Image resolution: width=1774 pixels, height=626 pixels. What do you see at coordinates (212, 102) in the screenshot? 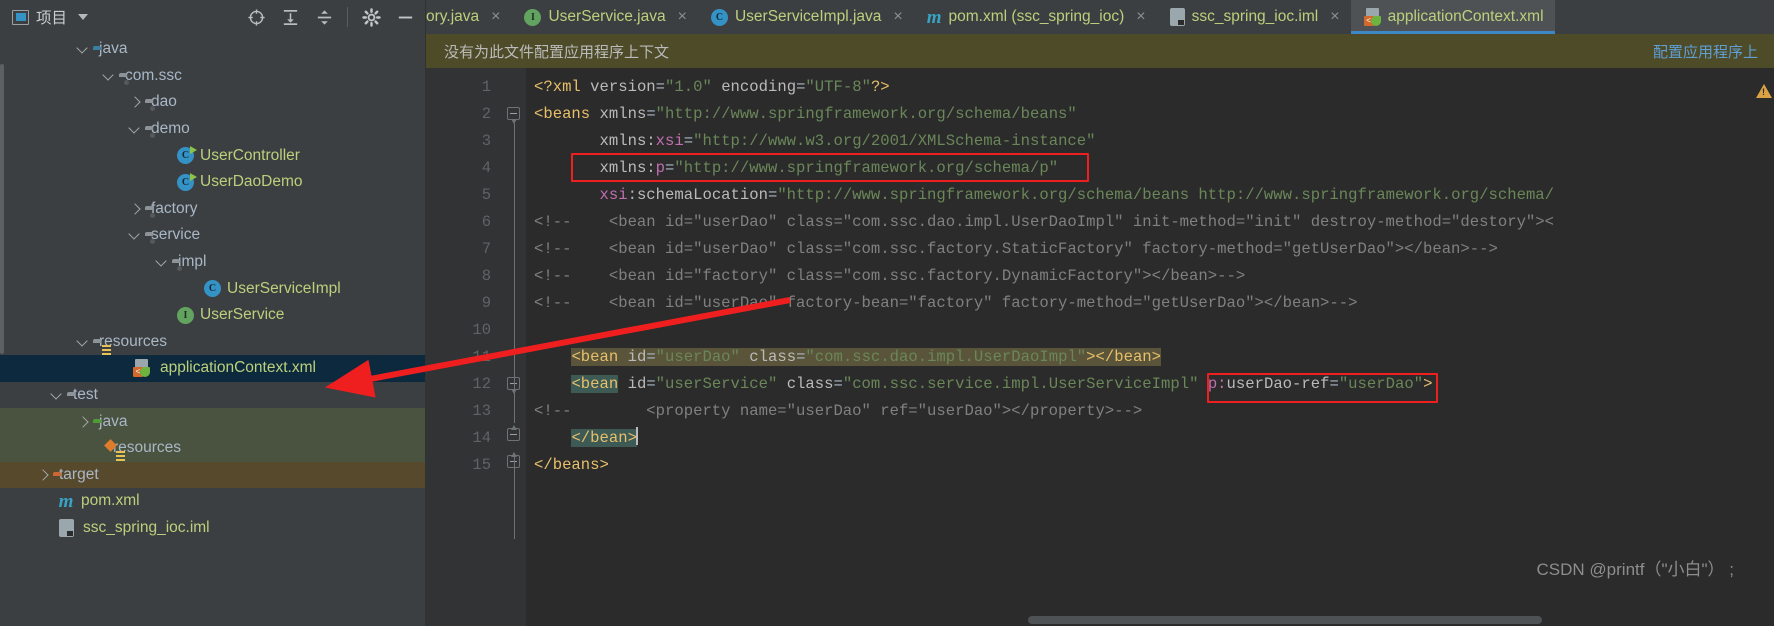
I see `tree-item-dao: dao` at bounding box center [212, 102].